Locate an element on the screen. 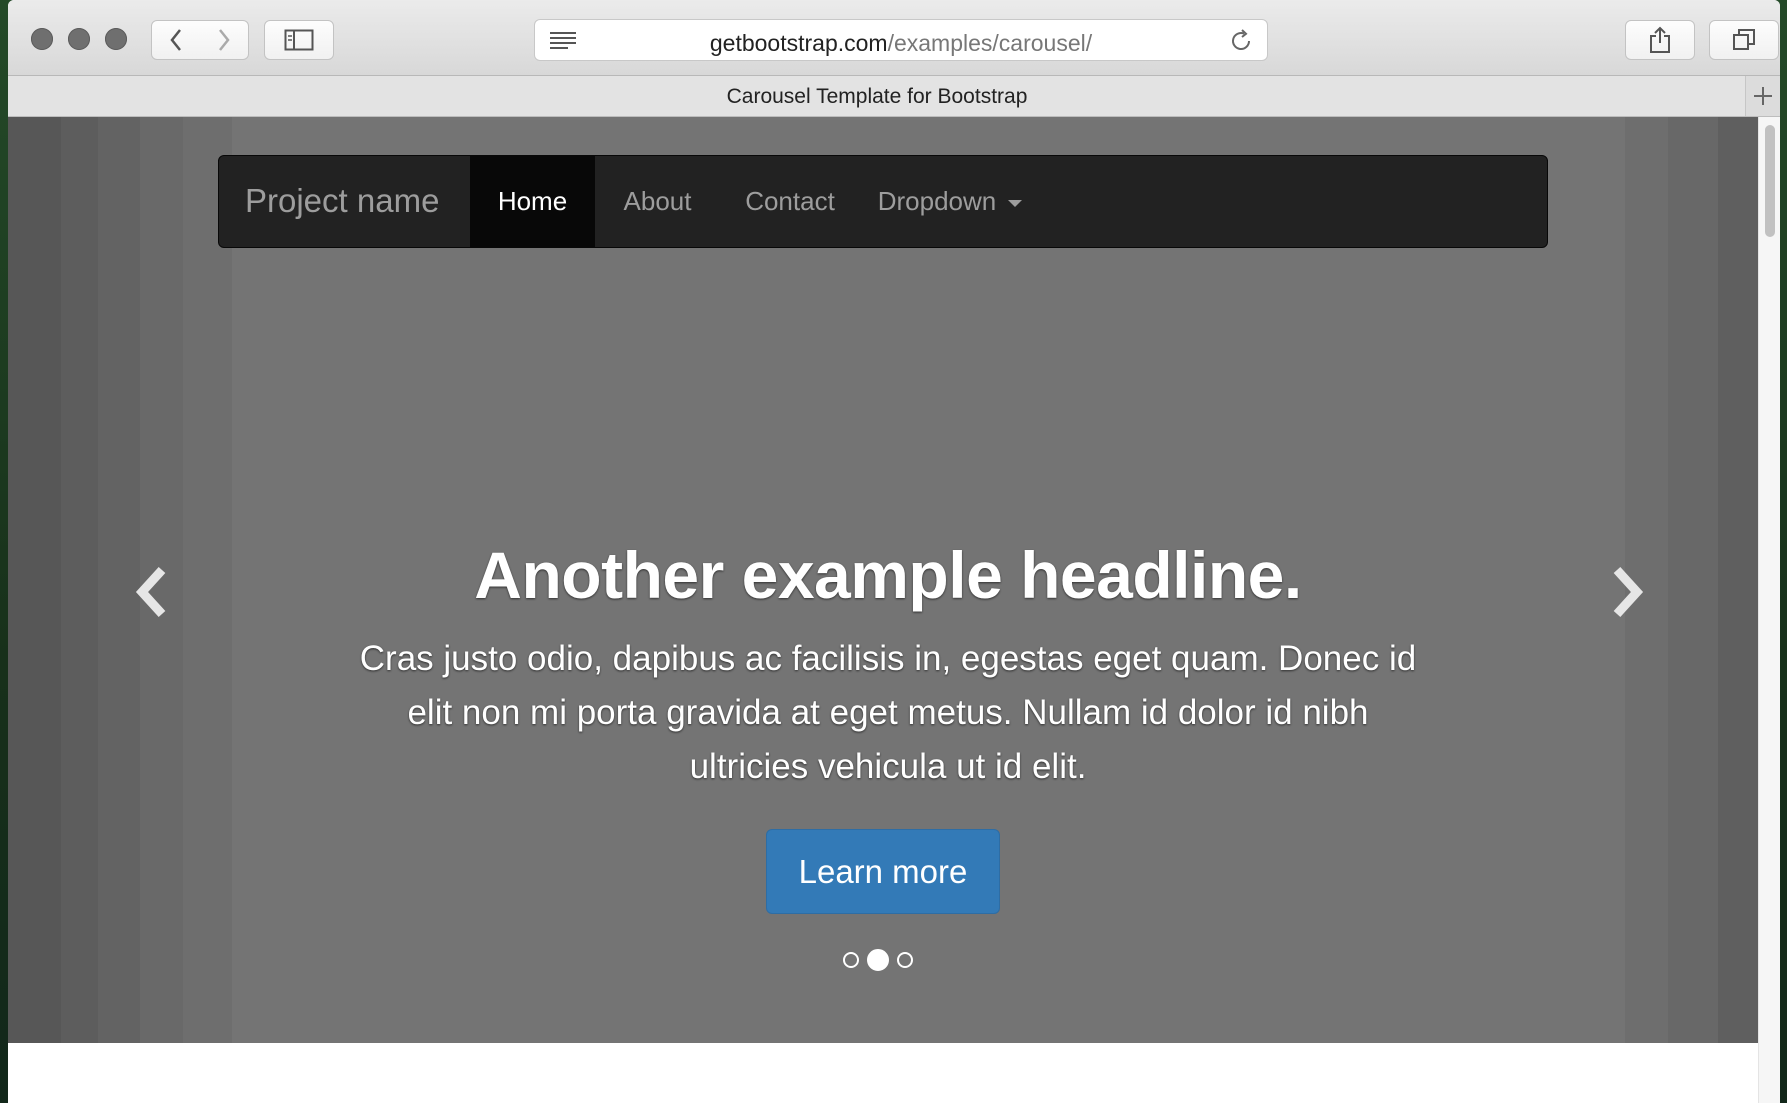  close-window-button is located at coordinates (42, 39).